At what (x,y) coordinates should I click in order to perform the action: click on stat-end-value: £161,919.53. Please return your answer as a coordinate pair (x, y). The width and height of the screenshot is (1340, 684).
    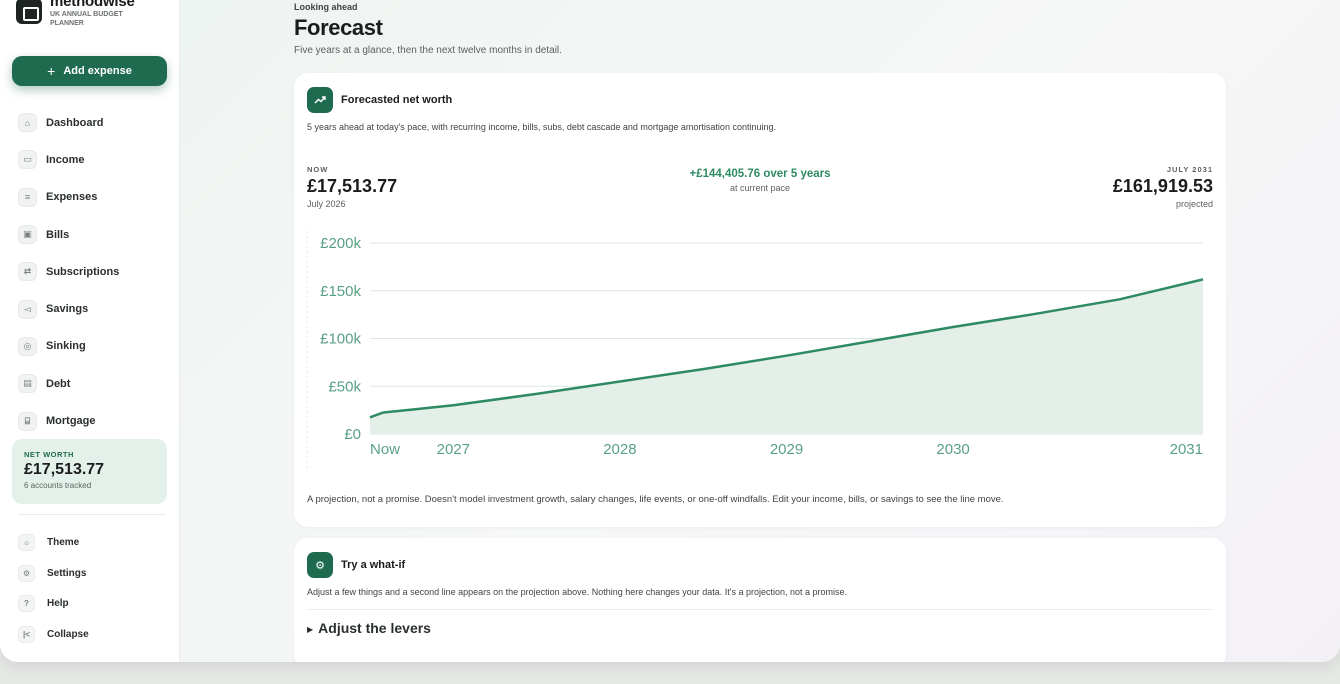
    Looking at the image, I should click on (1162, 186).